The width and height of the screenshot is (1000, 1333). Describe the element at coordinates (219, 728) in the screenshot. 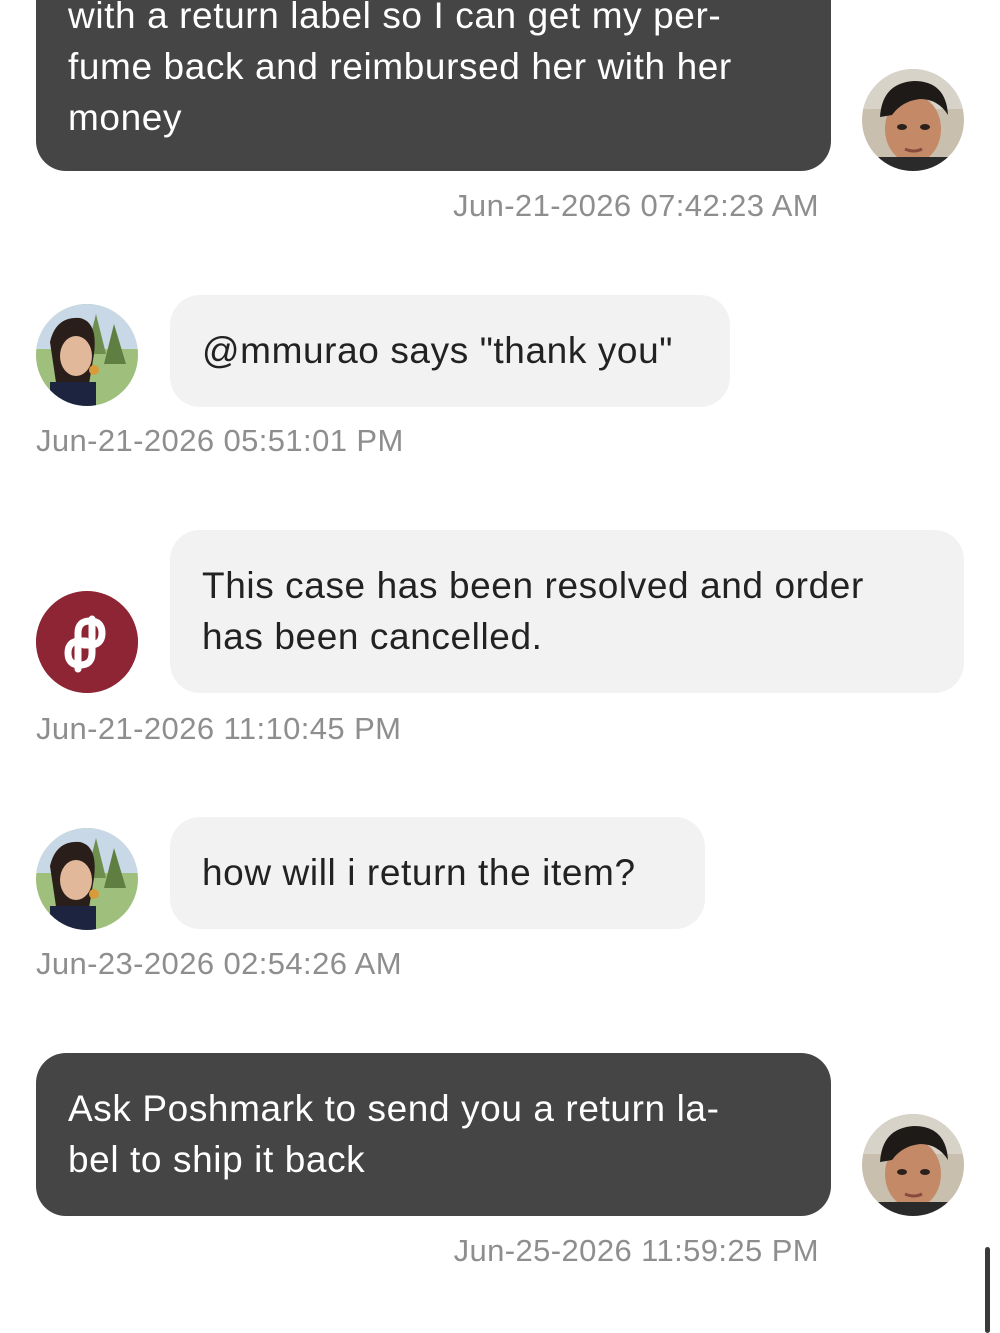

I see `message-timestamp: Jun-21-2026 11:10:45 PM` at that location.